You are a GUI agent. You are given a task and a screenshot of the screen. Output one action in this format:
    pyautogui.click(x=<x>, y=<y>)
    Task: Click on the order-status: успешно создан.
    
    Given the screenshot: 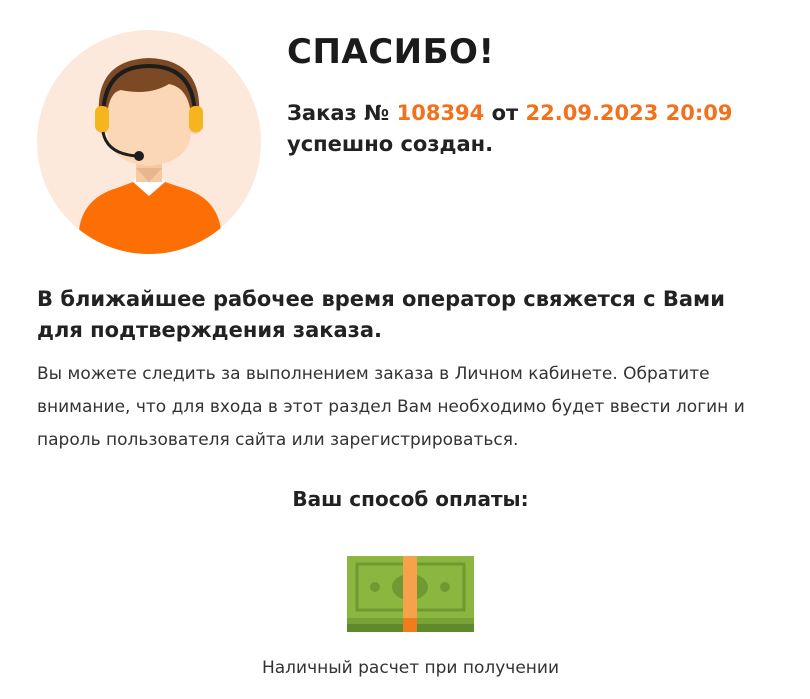 What is the action you would take?
    pyautogui.click(x=390, y=144)
    